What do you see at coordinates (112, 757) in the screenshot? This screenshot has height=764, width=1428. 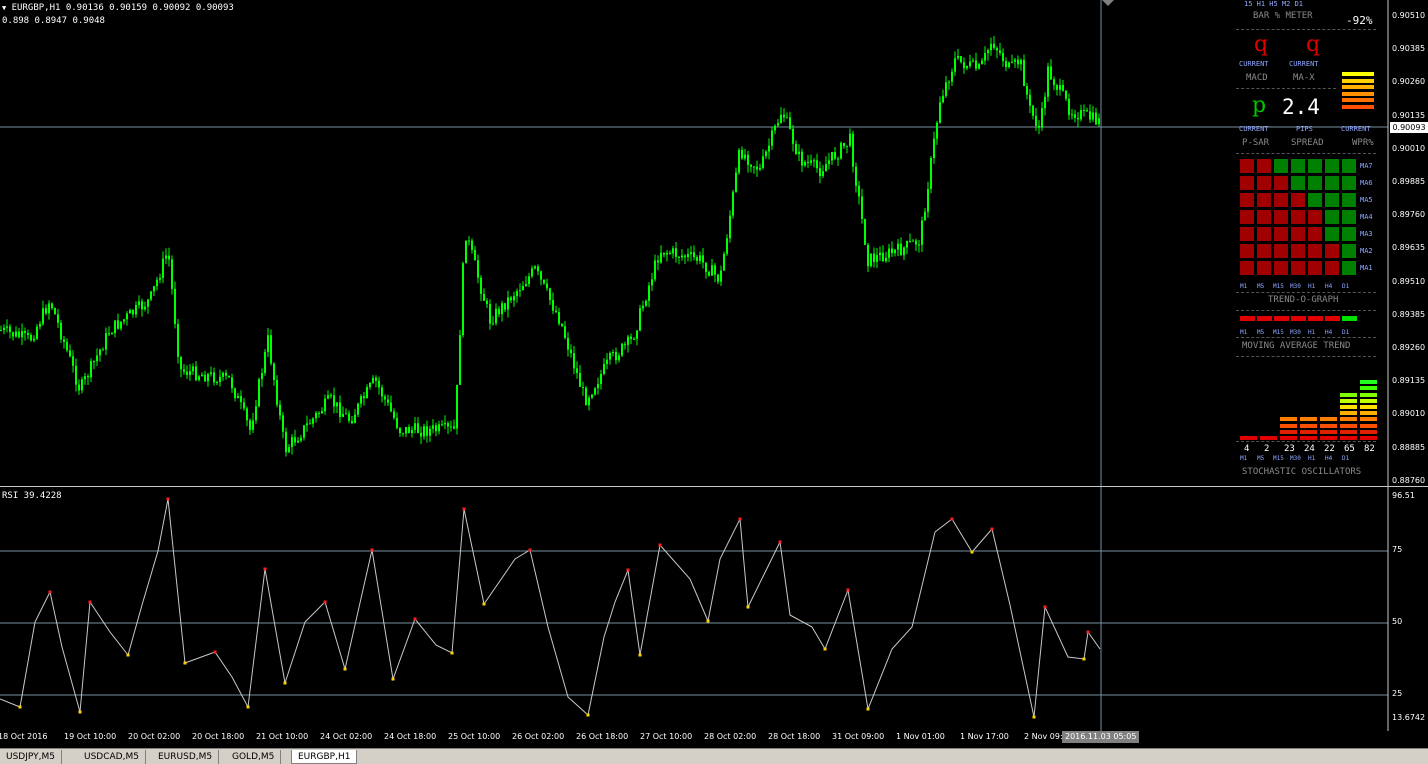 I see `tab-usdcad-m5: USDCAD,M5` at bounding box center [112, 757].